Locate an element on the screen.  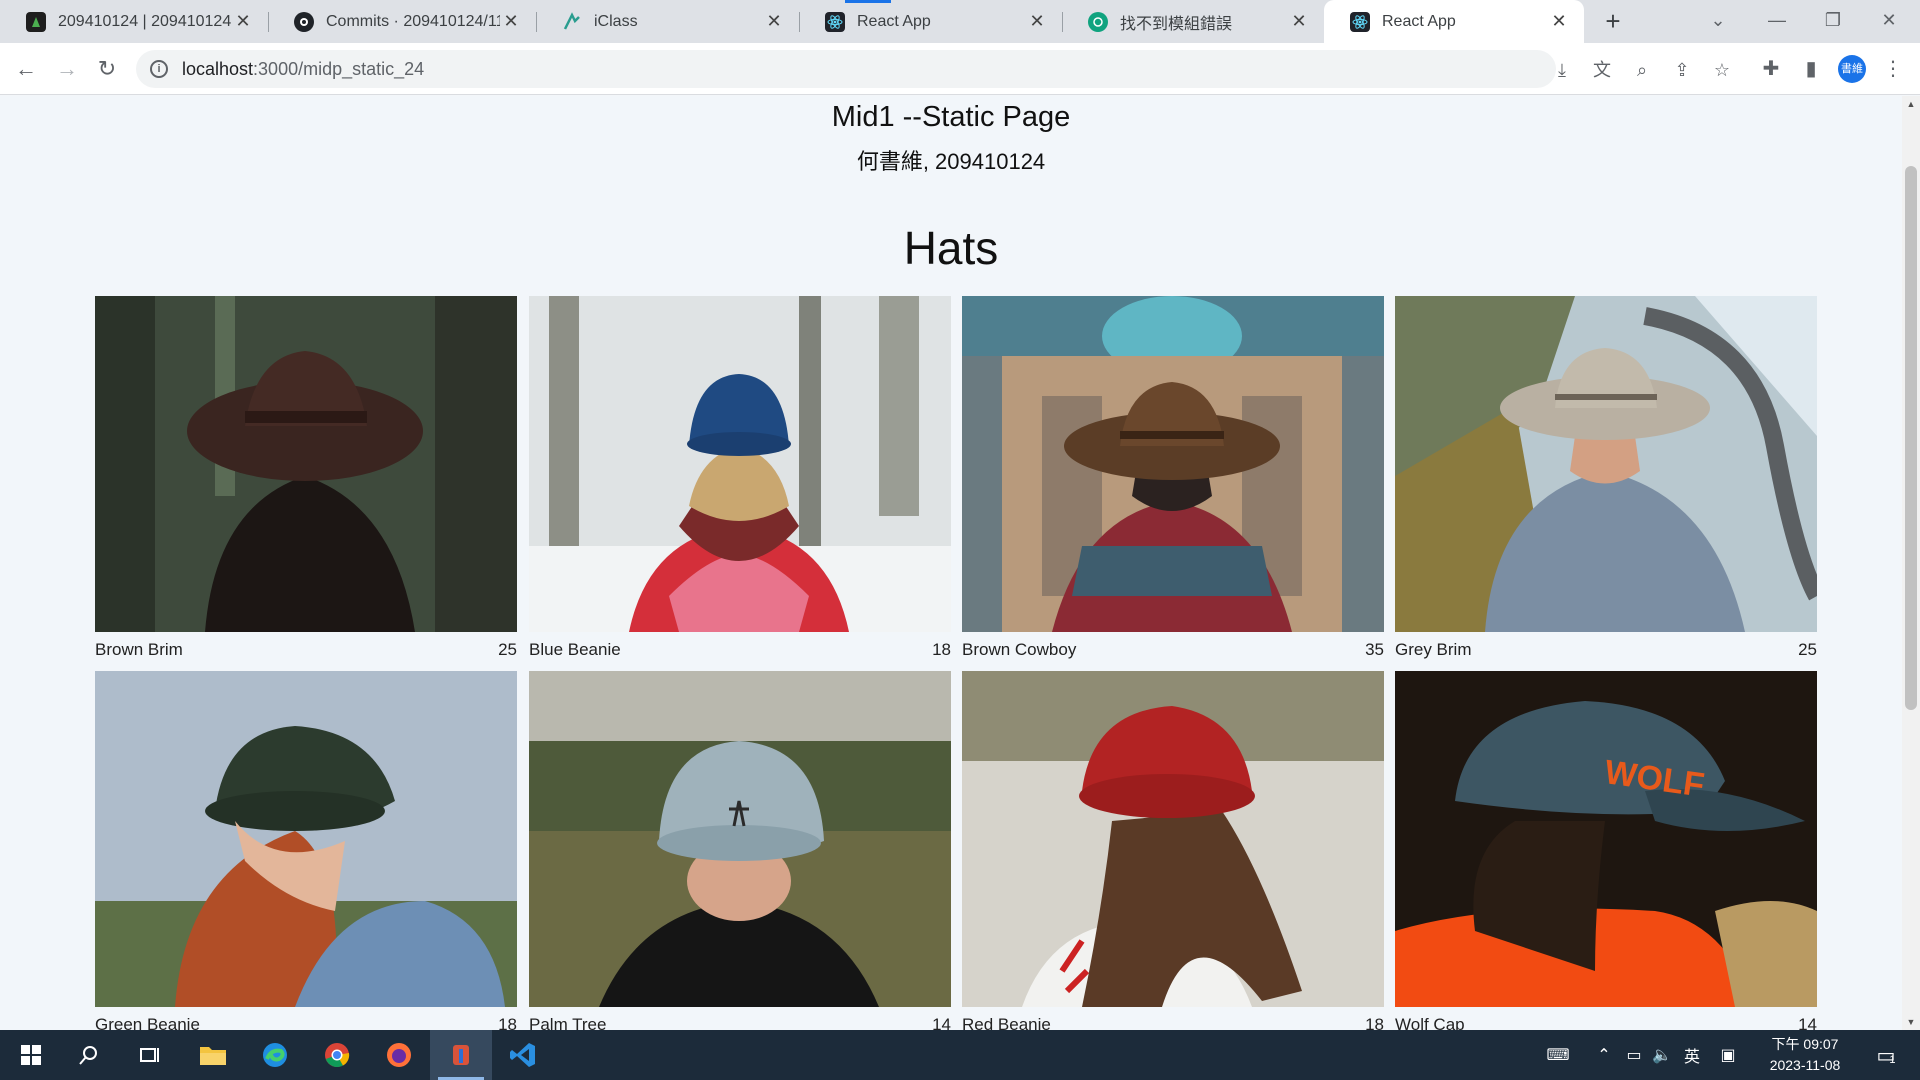
forward-icon: → is located at coordinates (67, 69).